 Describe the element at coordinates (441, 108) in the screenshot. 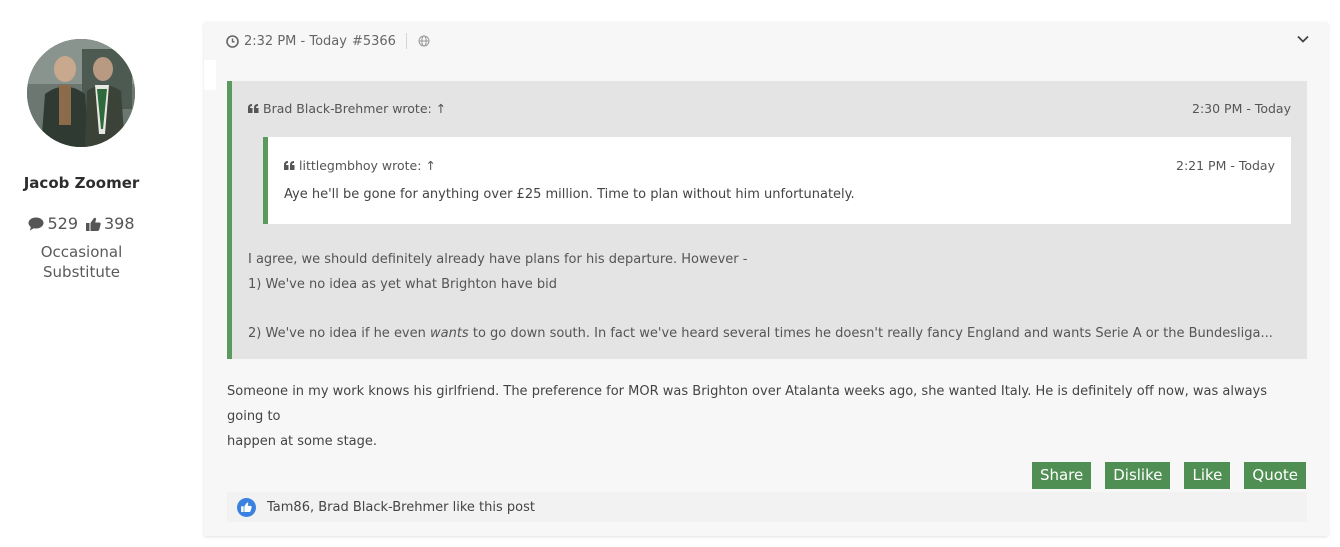

I see `quote-jump-link: ↑` at that location.